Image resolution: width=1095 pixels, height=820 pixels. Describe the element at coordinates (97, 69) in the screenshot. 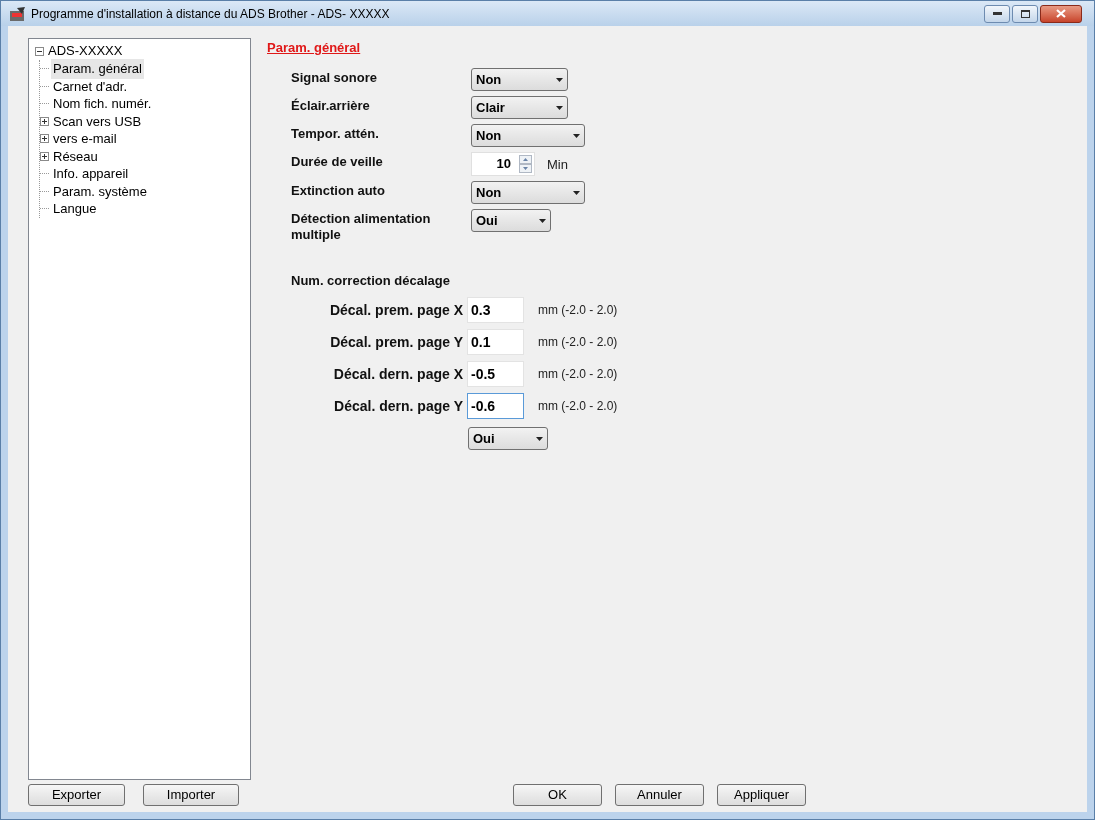

I see `tree-item: Param. général` at that location.